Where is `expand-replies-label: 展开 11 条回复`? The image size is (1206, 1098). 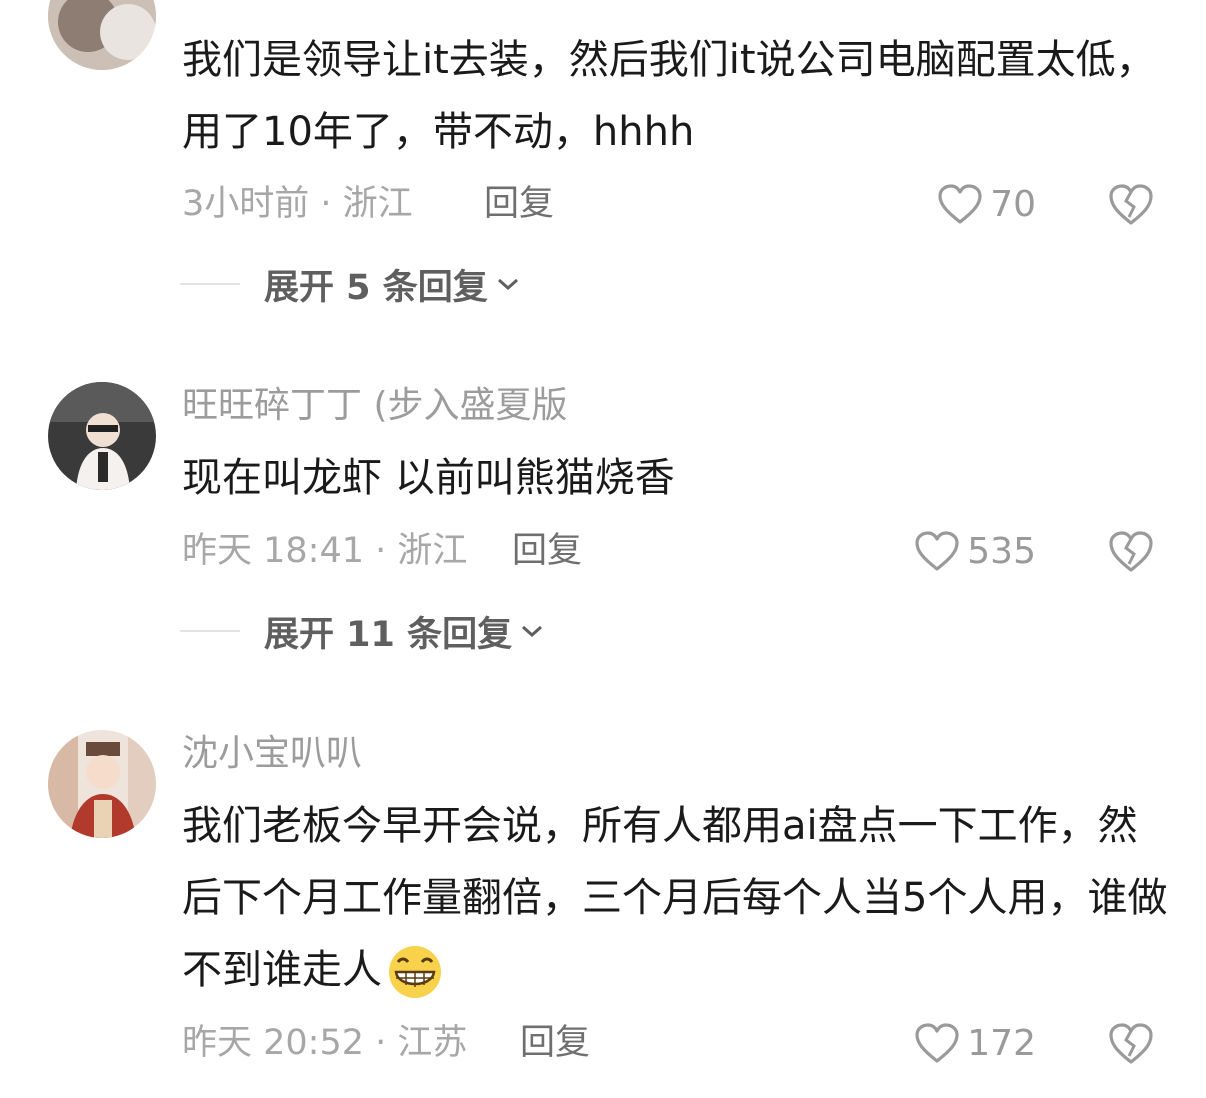
expand-replies-label: 展开 11 条回复 is located at coordinates (388, 634).